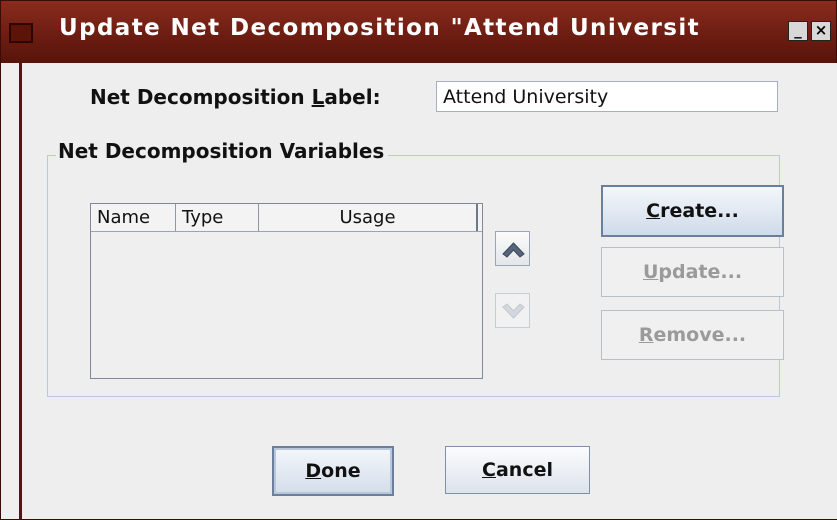 The width and height of the screenshot is (837, 520). I want to click on table-header: Name Type Usage, so click(286, 218).